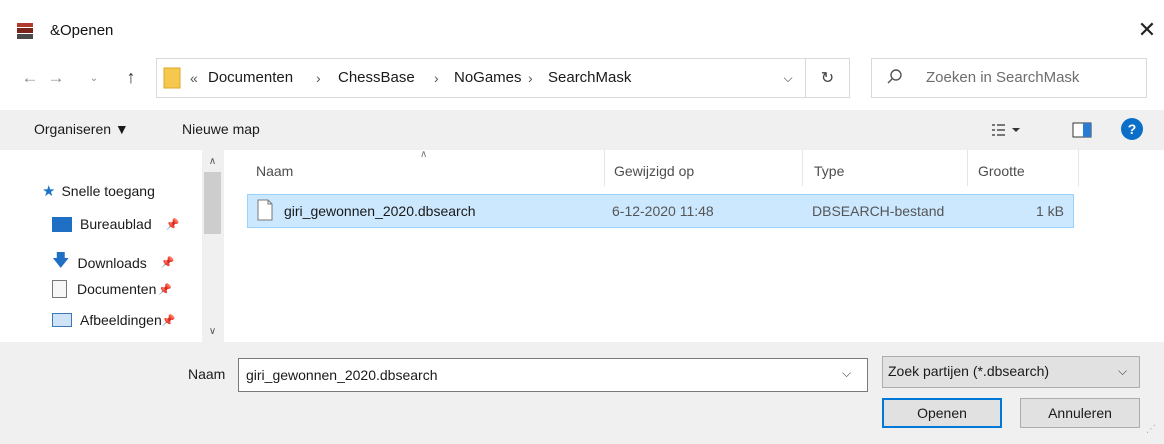 Image resolution: width=1164 pixels, height=444 pixels. Describe the element at coordinates (81, 129) in the screenshot. I see `organise-menu-button: Organiseren ▼` at that location.